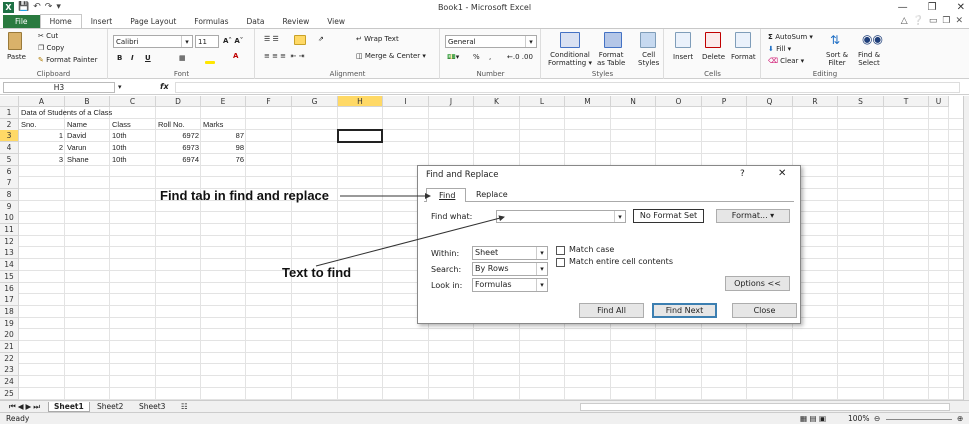  I want to click on annotation-arrows, so click(410, 230).